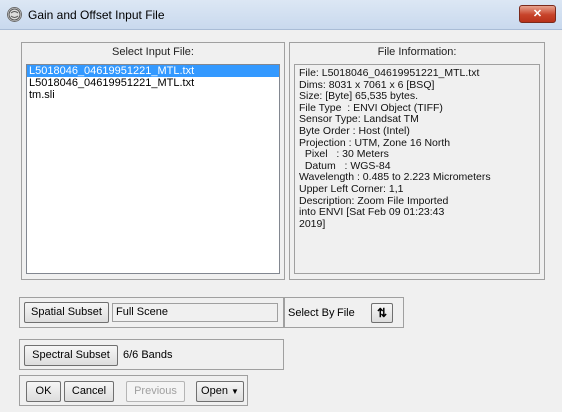 This screenshot has width=562, height=412. I want to click on spectral-subset-button: Spectral Subset, so click(71, 355).